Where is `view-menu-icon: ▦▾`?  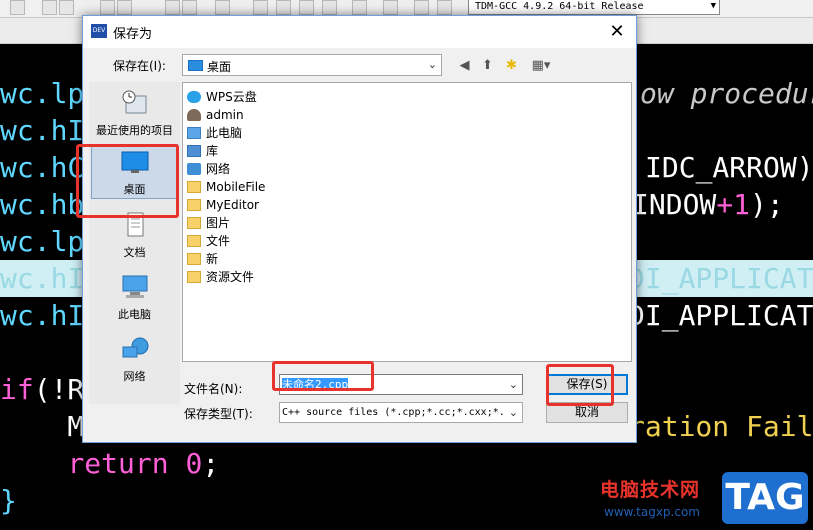
view-menu-icon: ▦▾ is located at coordinates (541, 65).